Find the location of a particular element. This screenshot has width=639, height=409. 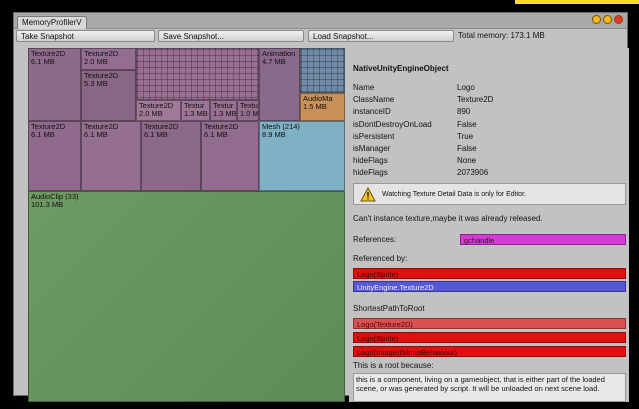

treemap-cell: Mesh (214) 8.9 MB is located at coordinates (302, 156).